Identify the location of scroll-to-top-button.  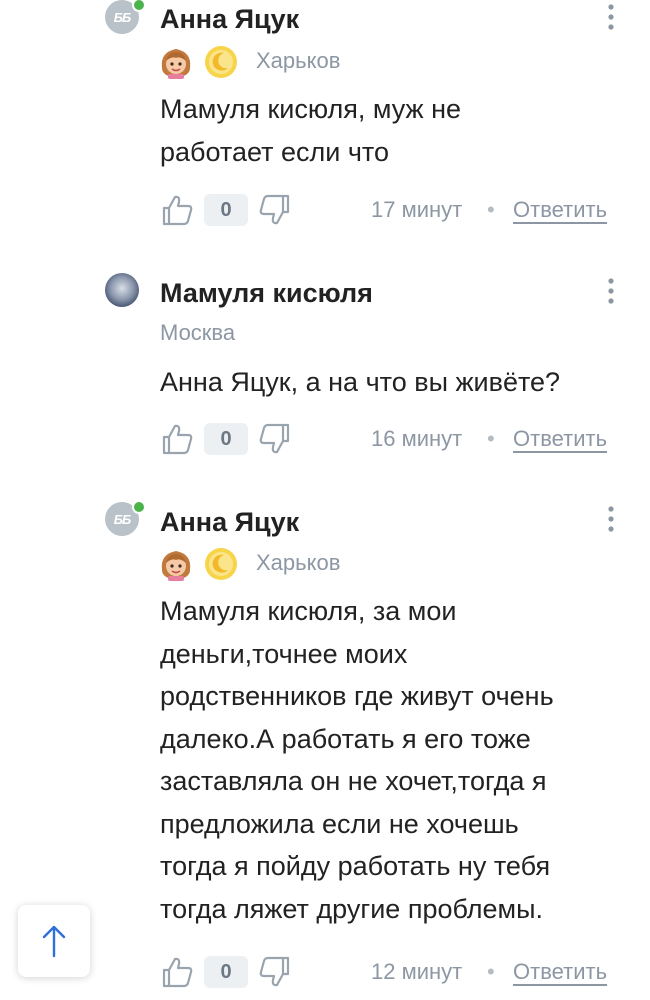
(54, 941).